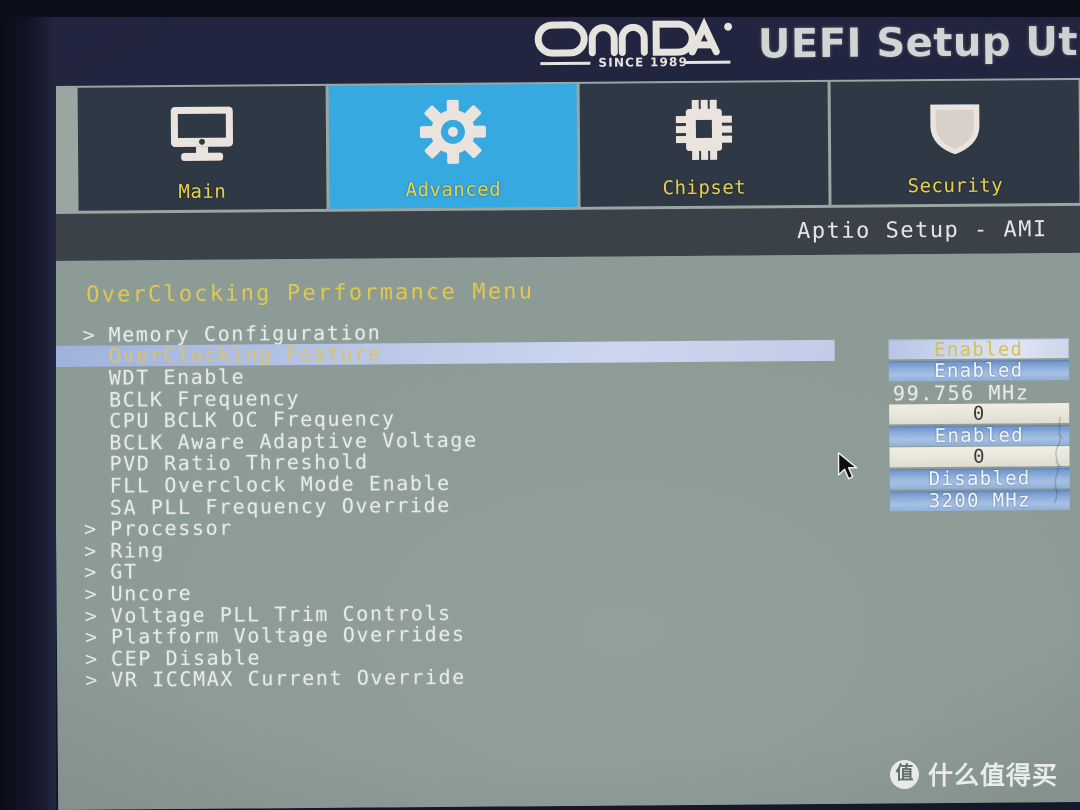  What do you see at coordinates (124, 571) in the screenshot?
I see `setting-label: GT` at bounding box center [124, 571].